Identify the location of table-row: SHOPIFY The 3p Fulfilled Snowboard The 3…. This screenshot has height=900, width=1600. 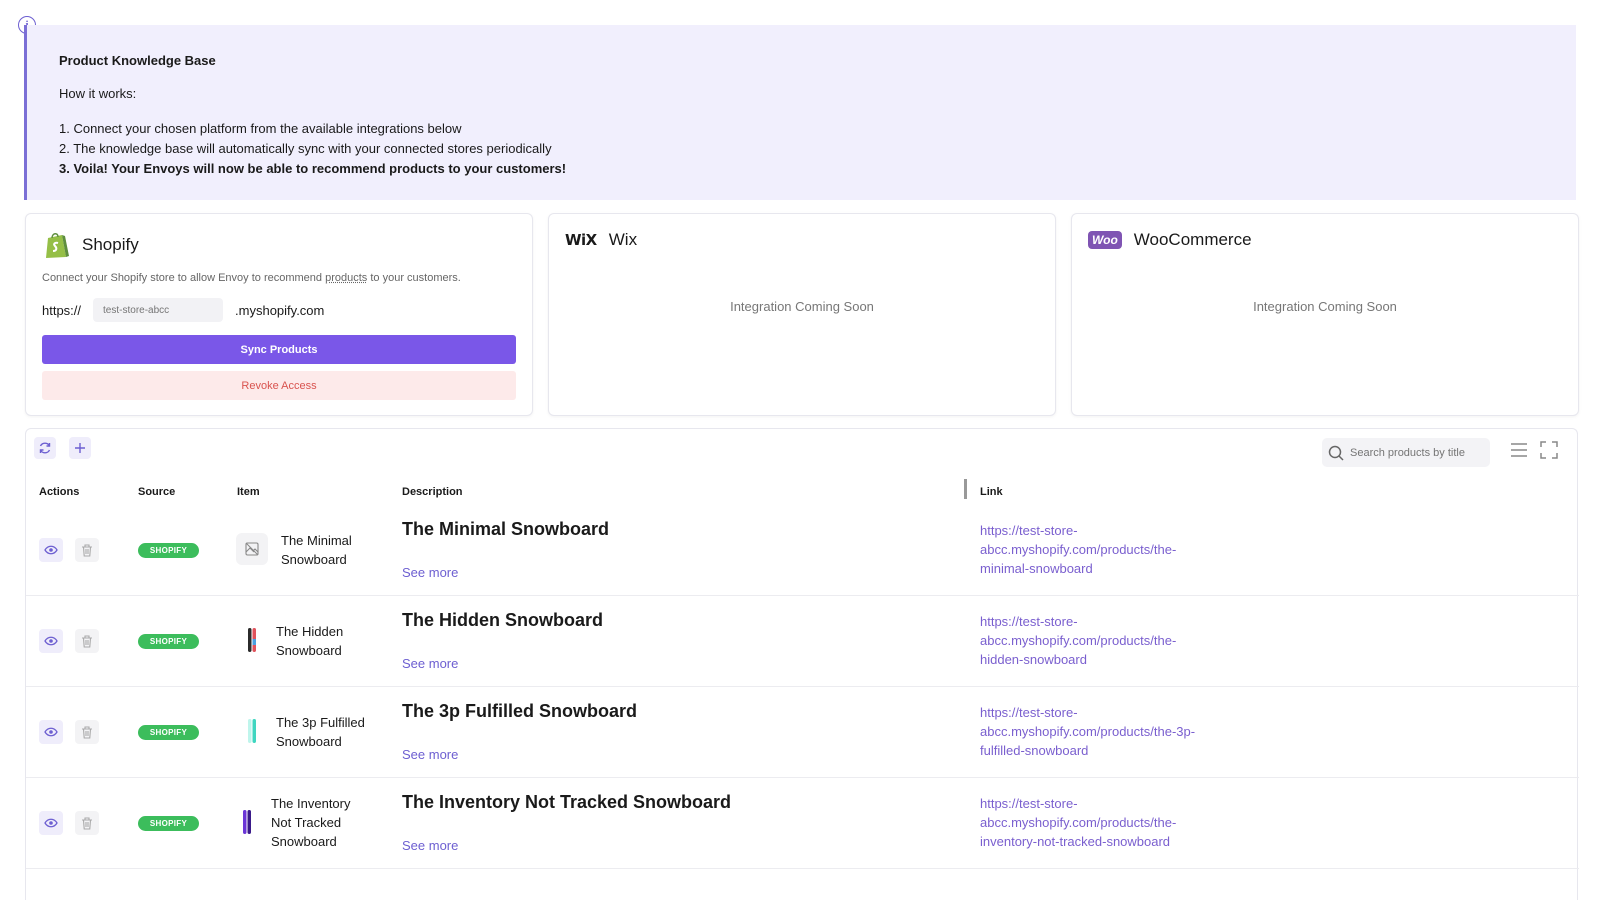
(802, 732).